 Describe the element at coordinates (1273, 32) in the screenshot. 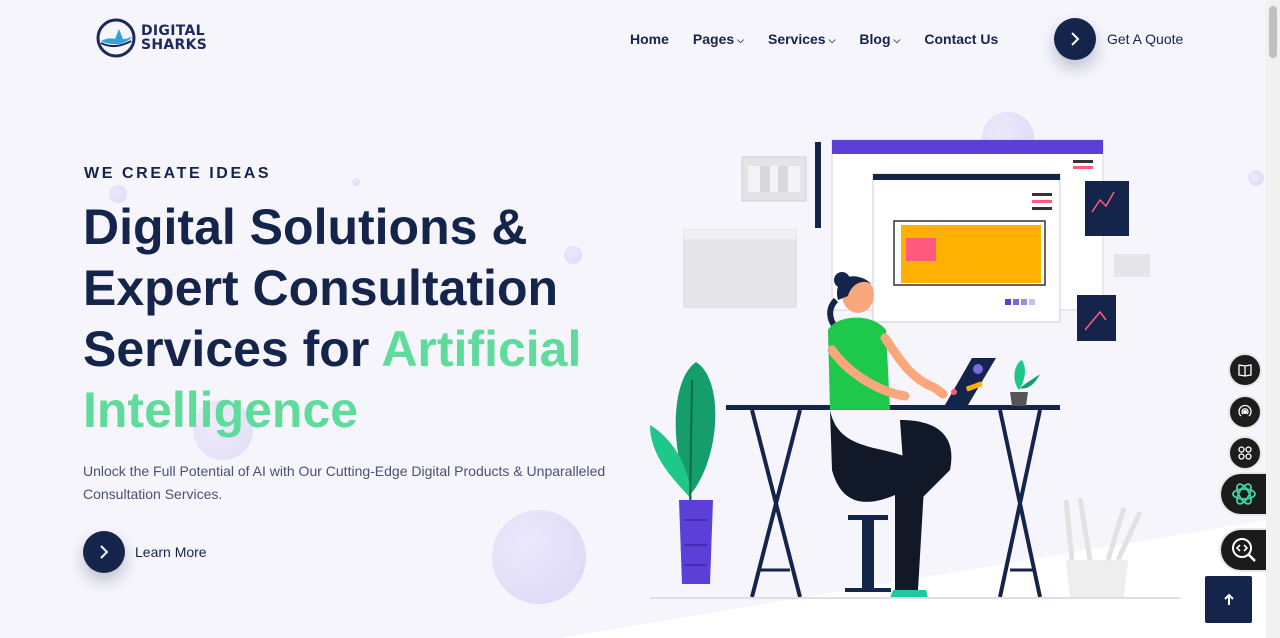

I see `scrollbar-thumb` at that location.